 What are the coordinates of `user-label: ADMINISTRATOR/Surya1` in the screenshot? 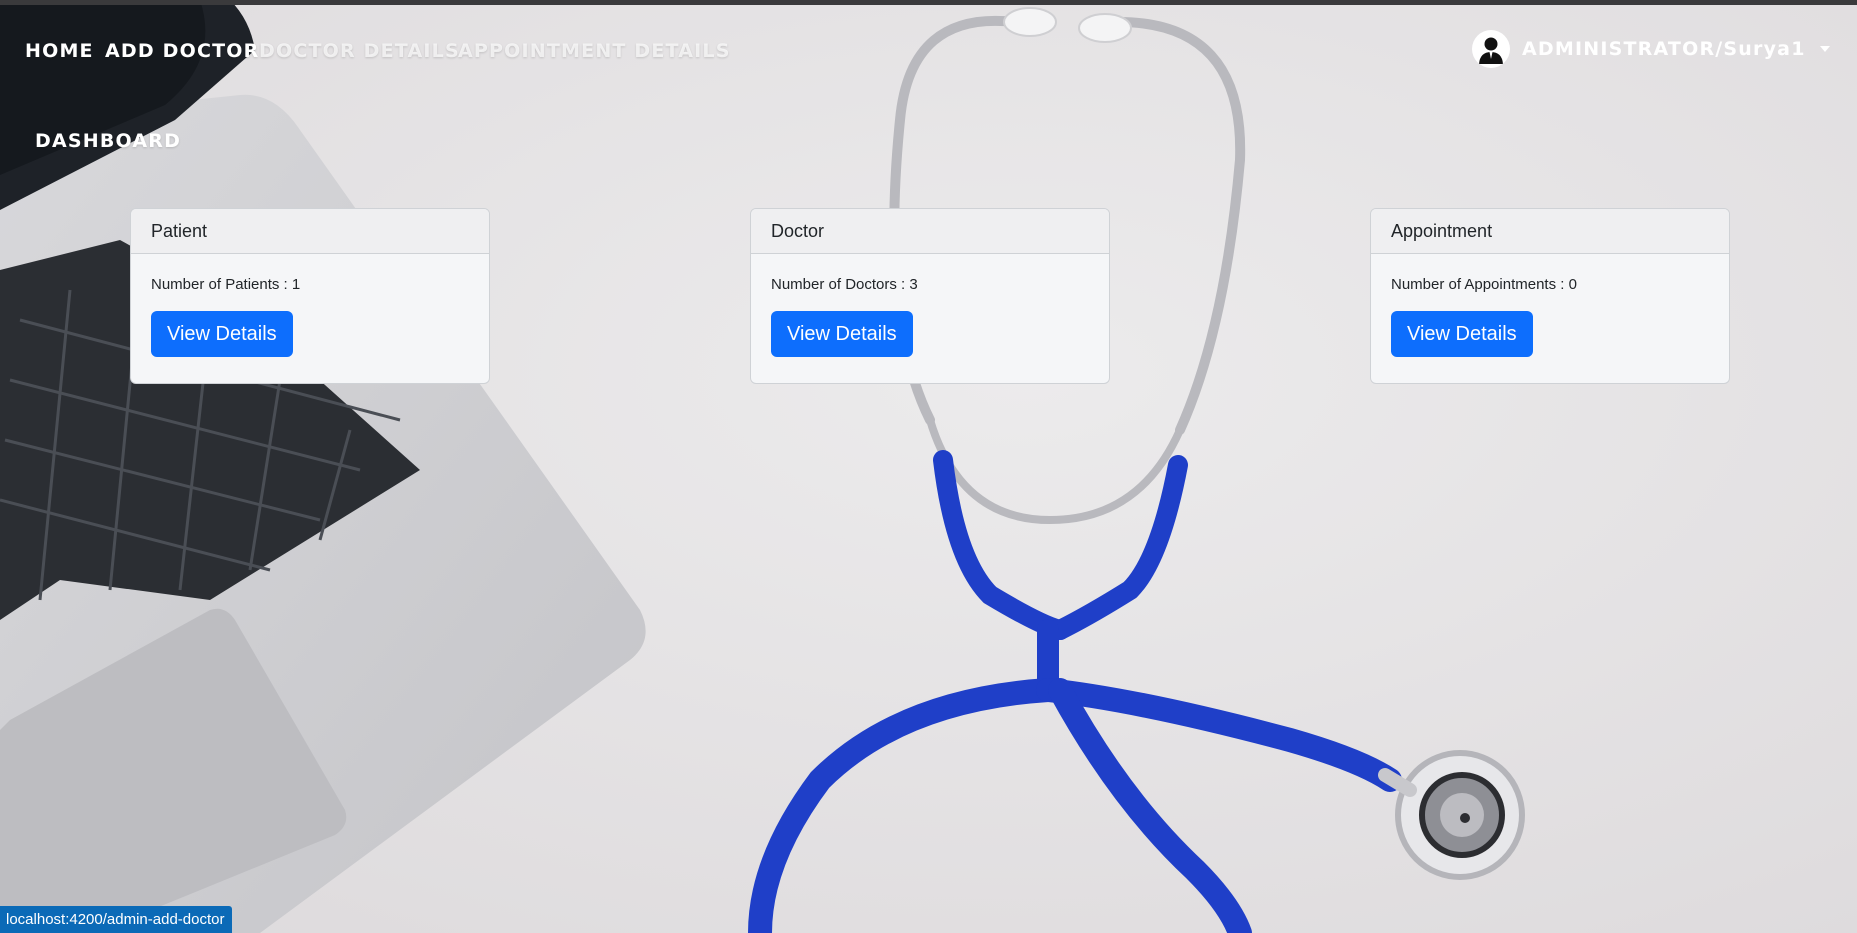 It's located at (1664, 49).